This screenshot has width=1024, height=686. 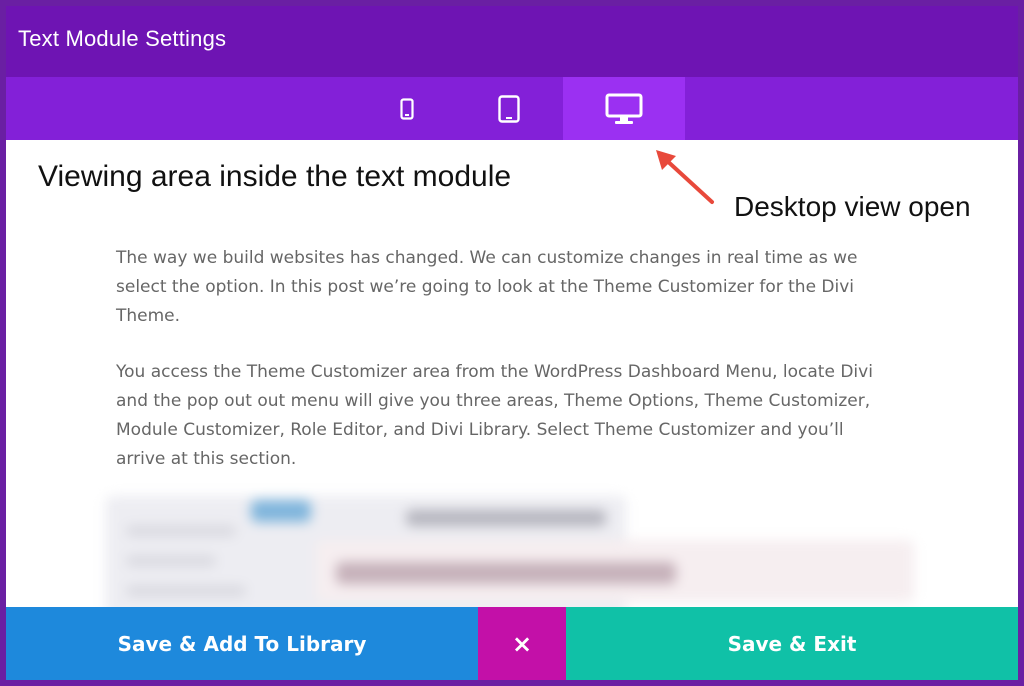 I want to click on save-and-exit-button: Save & Exit, so click(x=792, y=643).